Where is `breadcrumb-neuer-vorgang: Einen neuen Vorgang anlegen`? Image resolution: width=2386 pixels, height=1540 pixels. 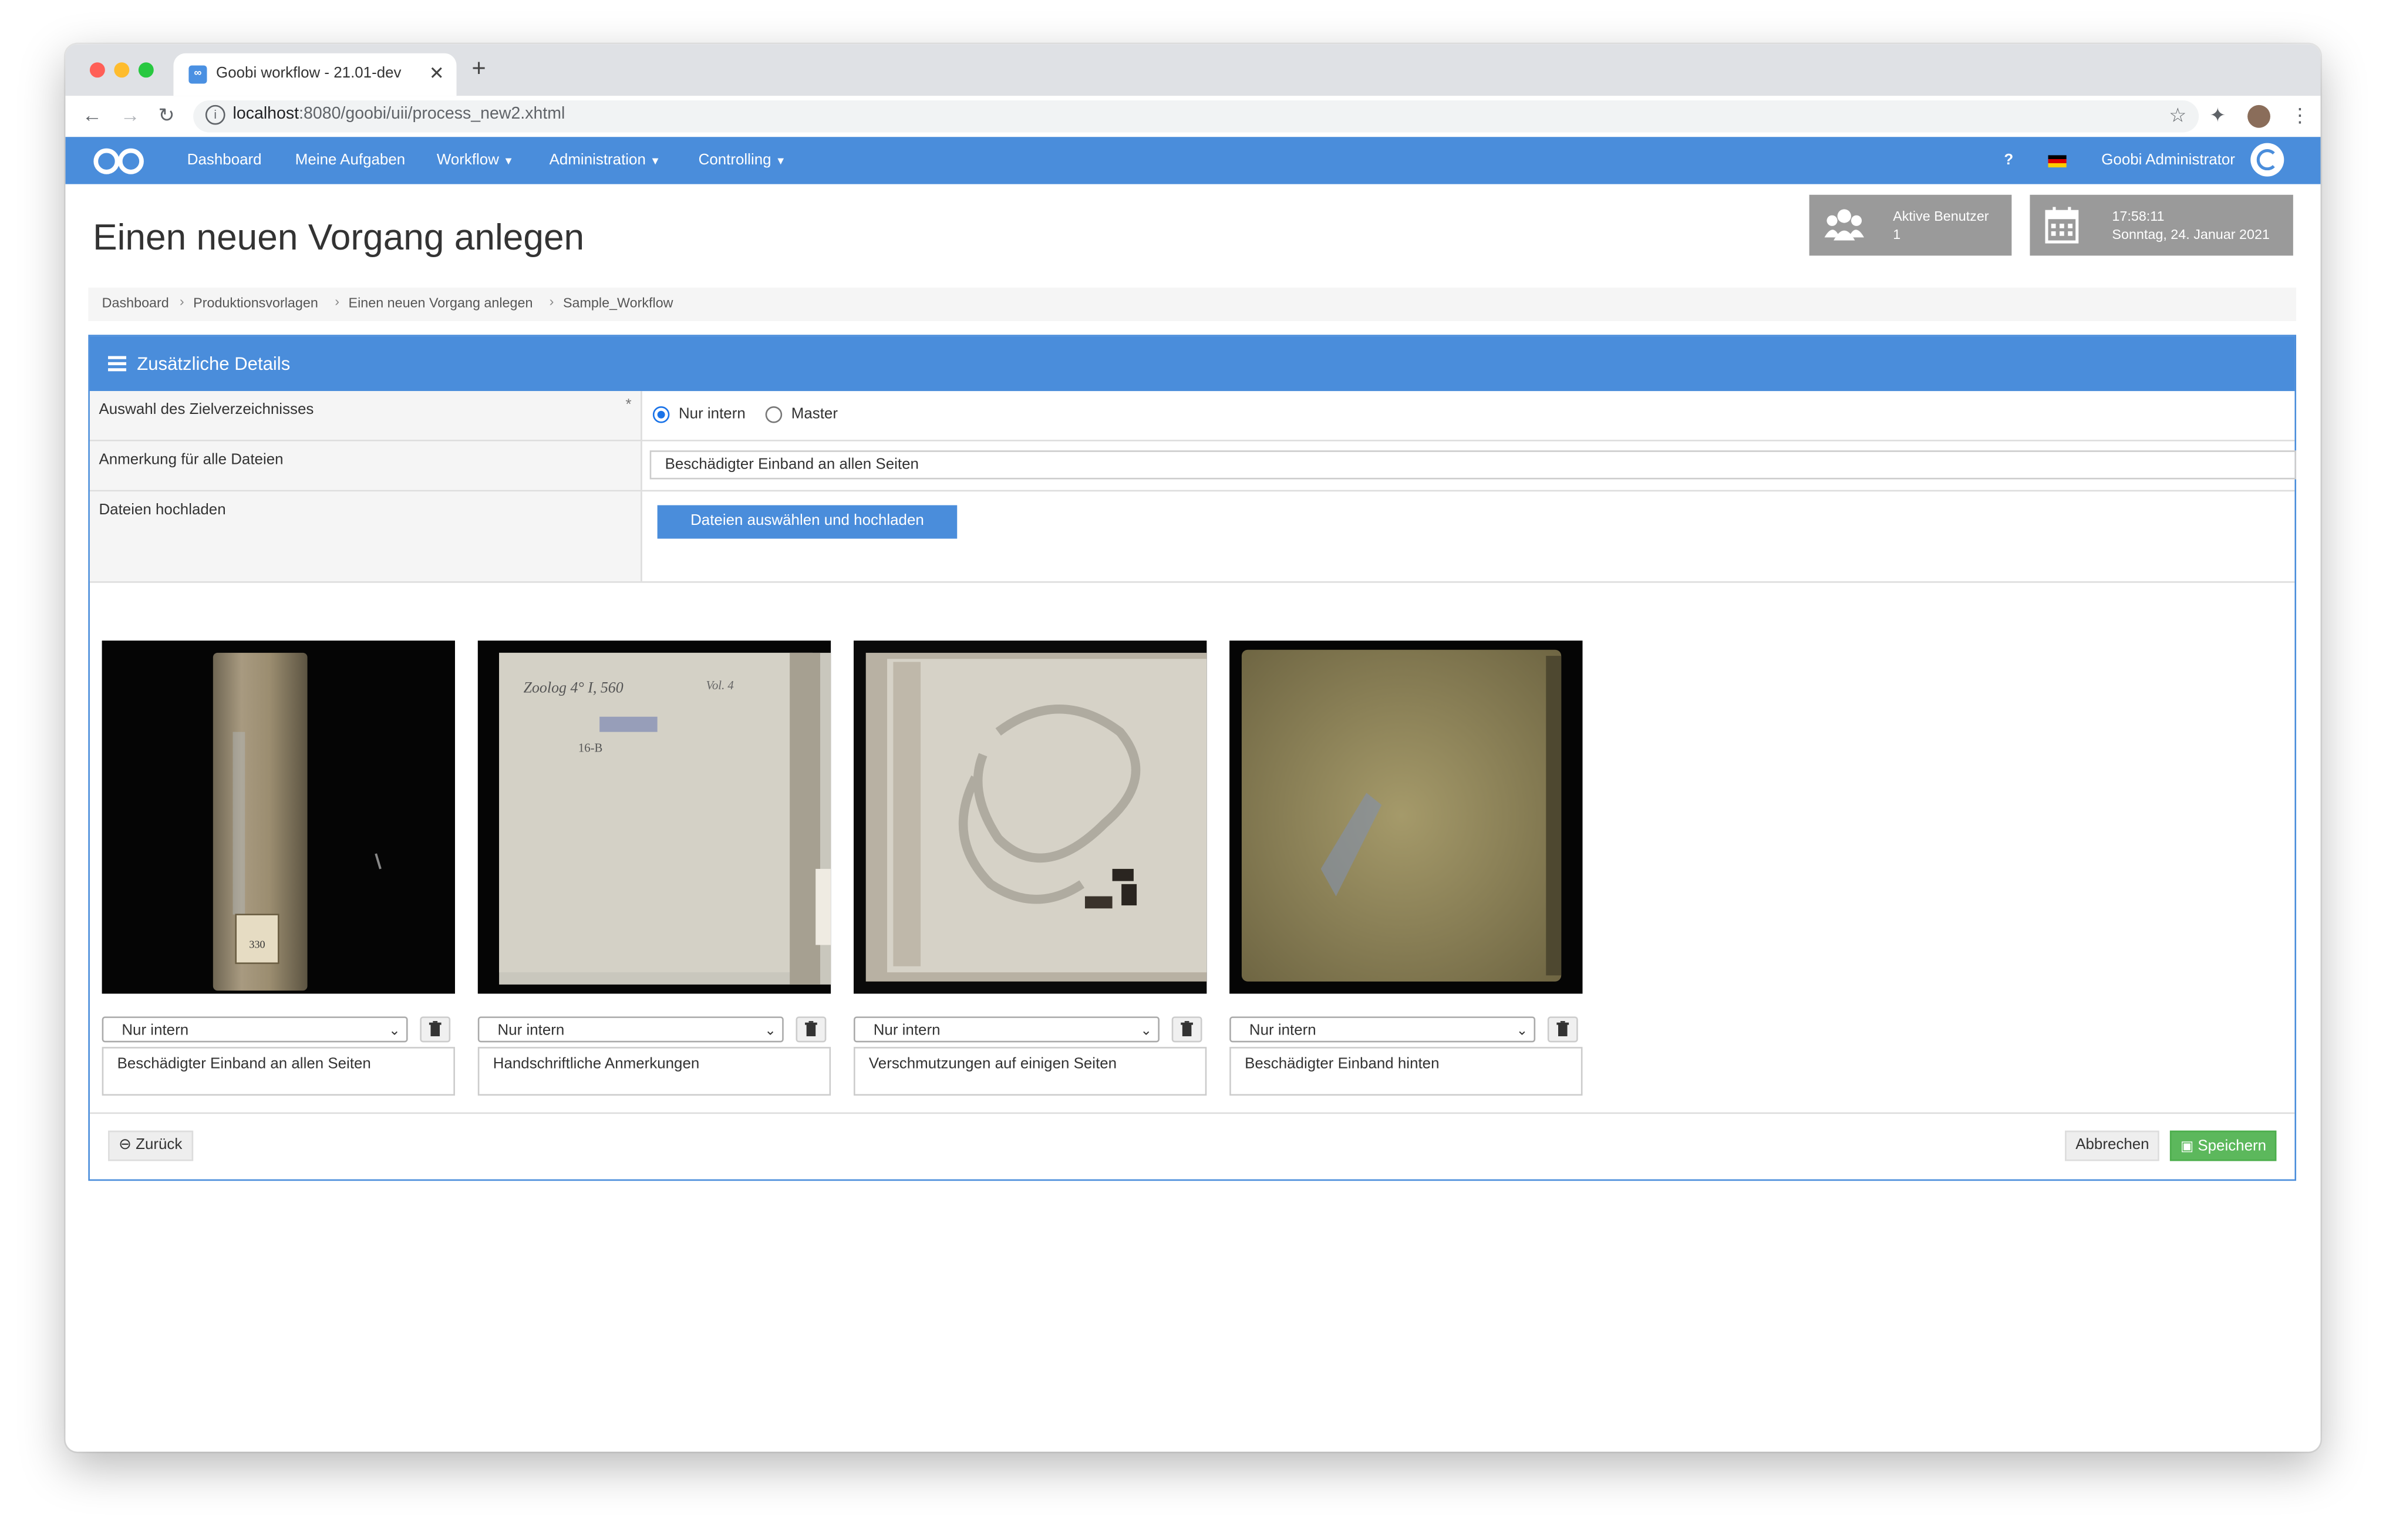 breadcrumb-neuer-vorgang: Einen neuen Vorgang anlegen is located at coordinates (441, 303).